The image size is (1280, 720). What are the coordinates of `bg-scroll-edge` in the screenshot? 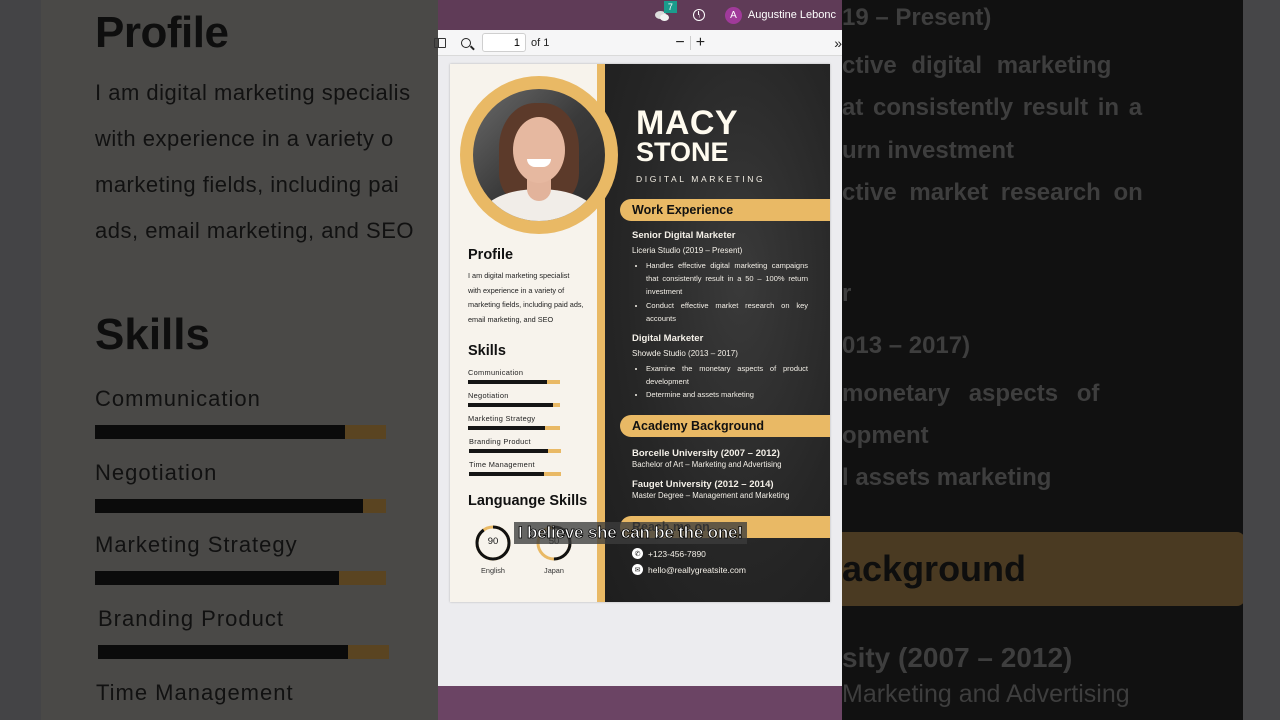 It's located at (1261, 360).